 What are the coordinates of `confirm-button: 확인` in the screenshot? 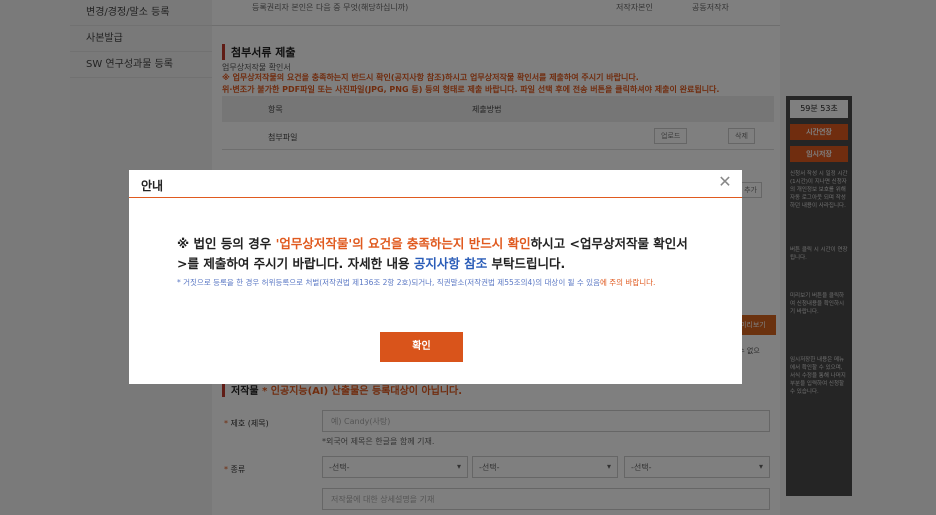 It's located at (421, 347).